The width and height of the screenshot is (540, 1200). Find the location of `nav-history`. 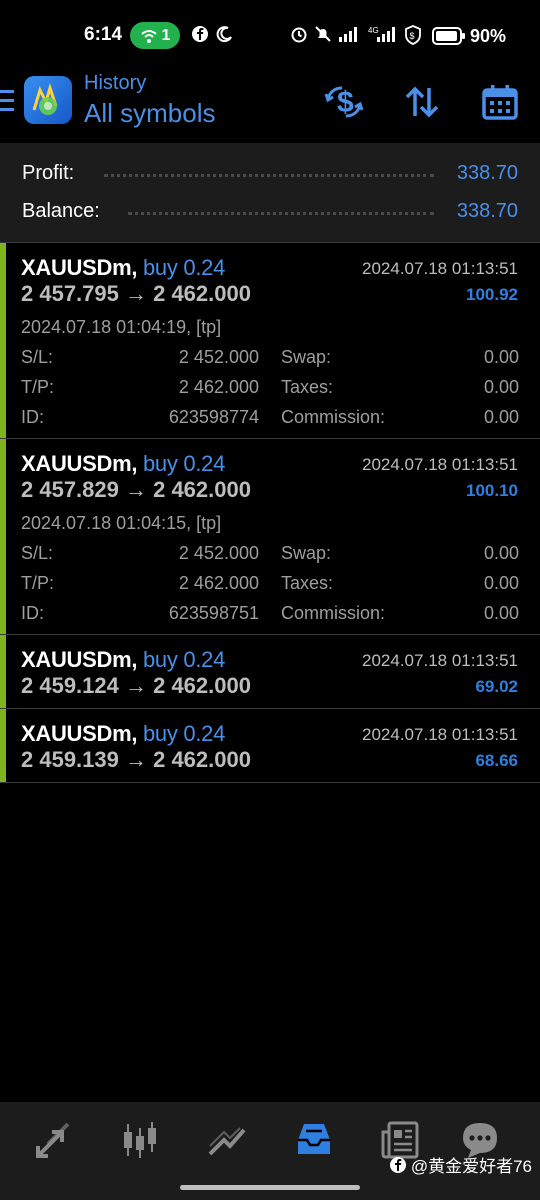

nav-history is located at coordinates (314, 1140).